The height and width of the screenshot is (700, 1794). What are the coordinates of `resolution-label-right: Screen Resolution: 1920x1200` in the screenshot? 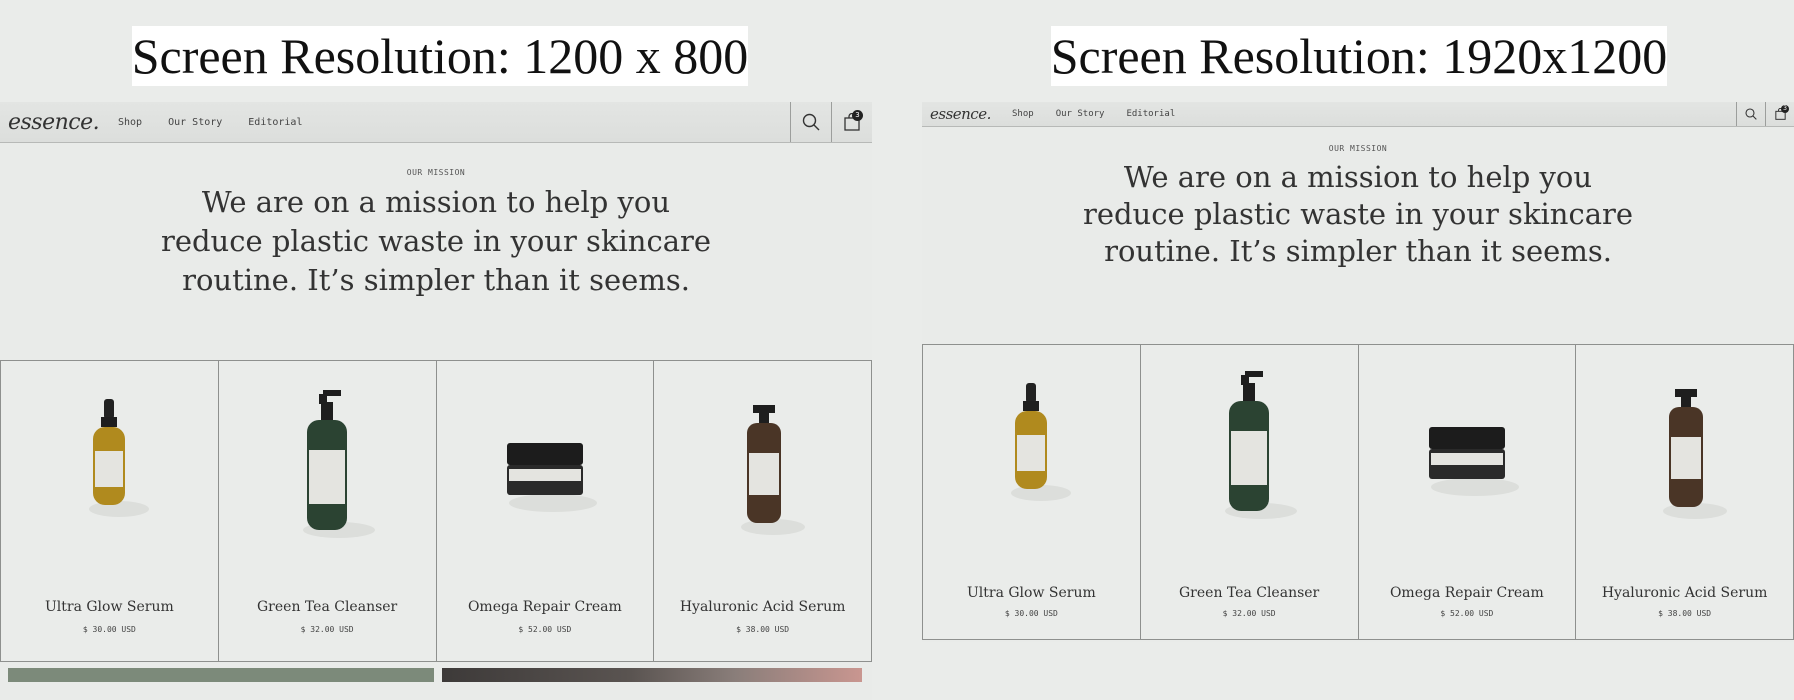 It's located at (1359, 56).